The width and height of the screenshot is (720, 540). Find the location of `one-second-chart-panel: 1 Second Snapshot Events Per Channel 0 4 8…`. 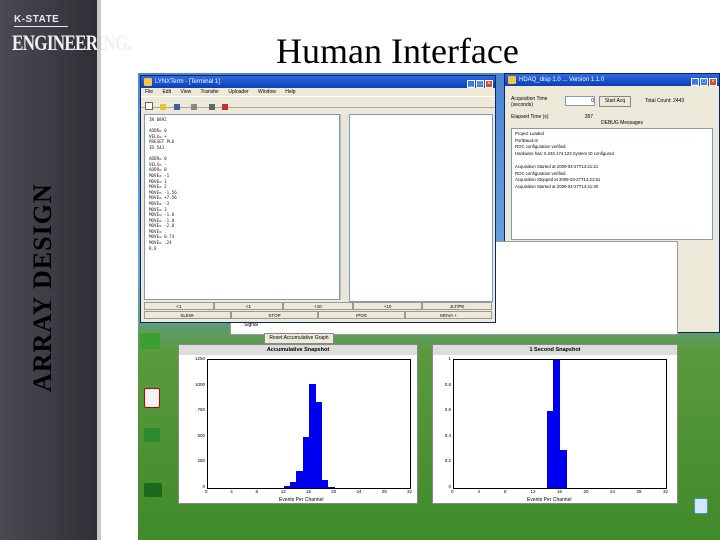

one-second-chart-panel: 1 Second Snapshot Events Per Channel 0 4 8… is located at coordinates (555, 424).